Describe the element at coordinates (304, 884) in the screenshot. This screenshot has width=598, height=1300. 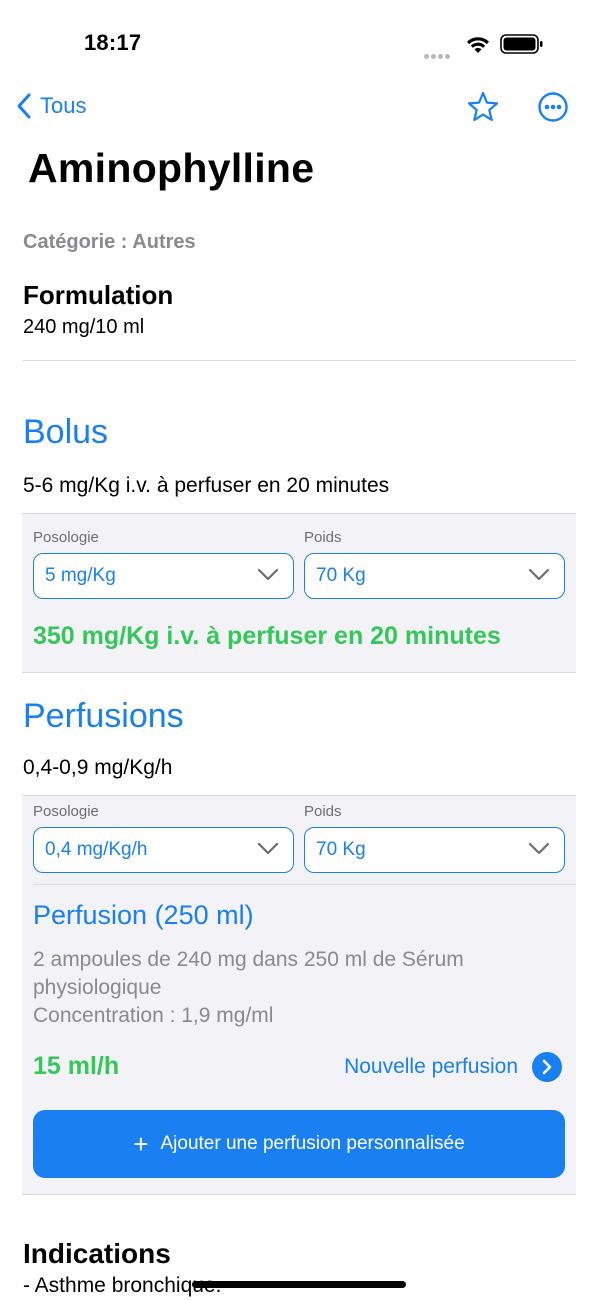
I see `panel-divider` at that location.